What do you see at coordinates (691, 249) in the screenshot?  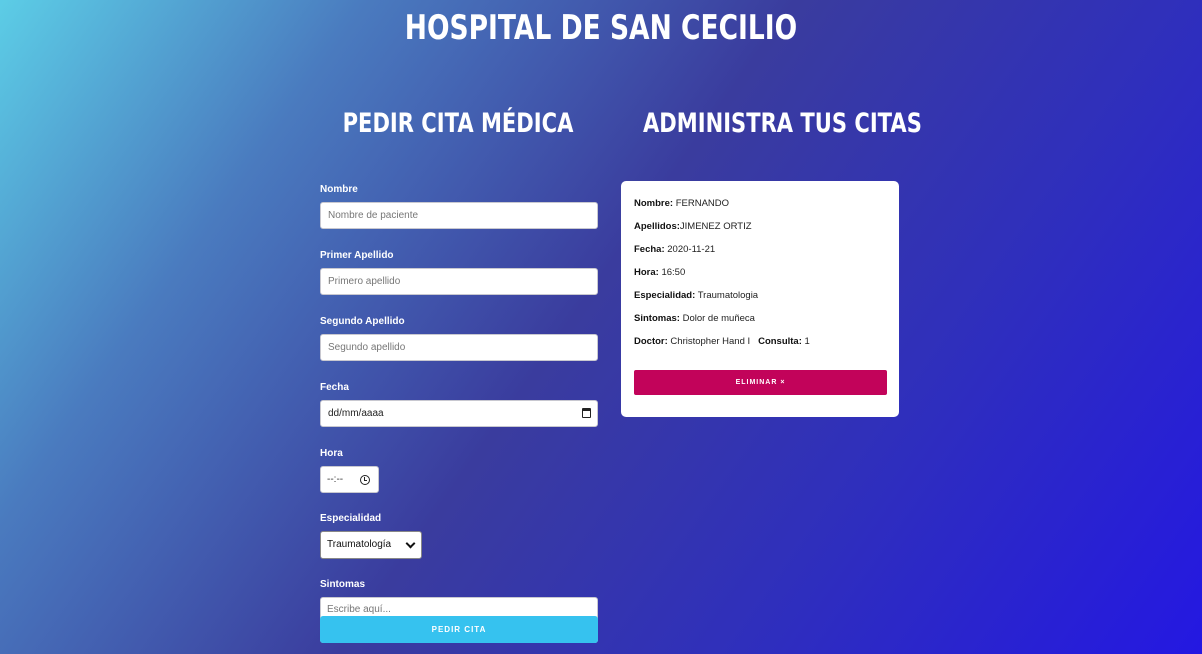 I see `card-fecha-value: 2020-11-21` at bounding box center [691, 249].